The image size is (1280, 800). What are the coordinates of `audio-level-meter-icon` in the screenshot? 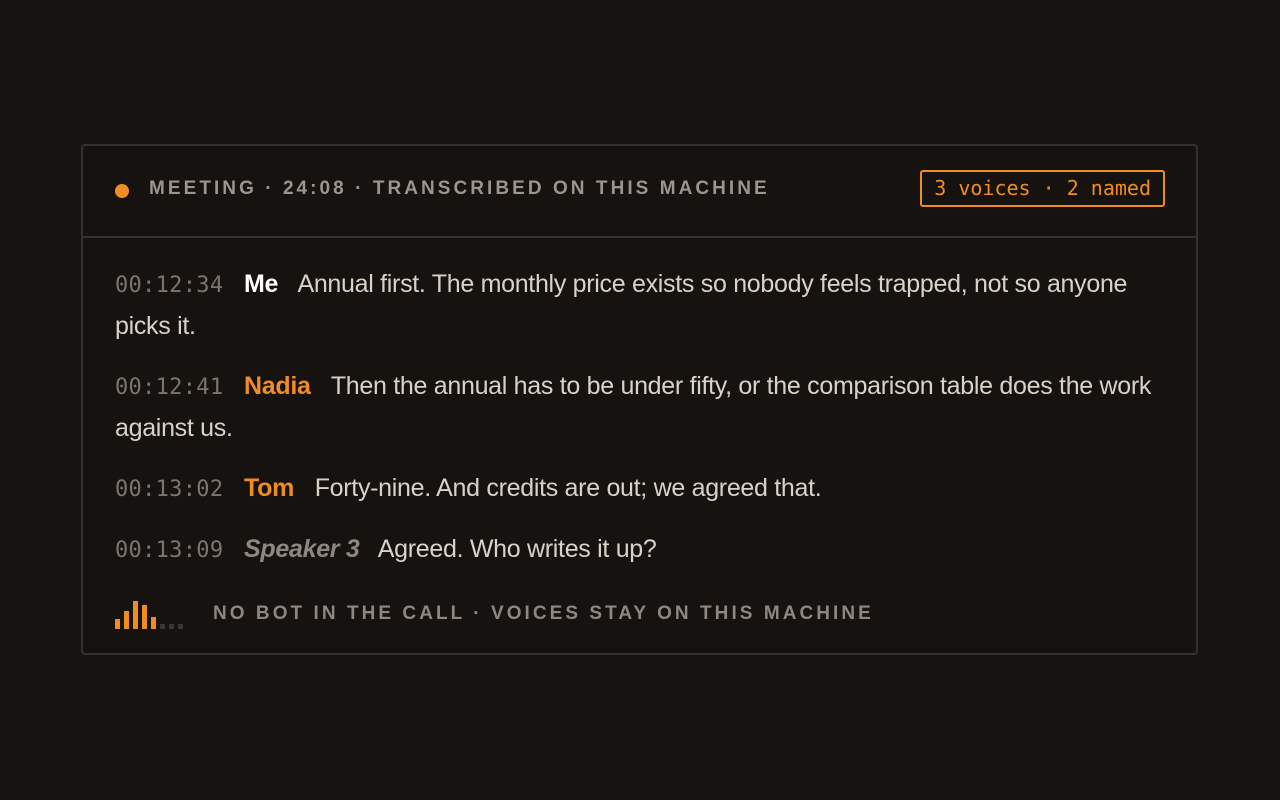 It's located at (151, 614).